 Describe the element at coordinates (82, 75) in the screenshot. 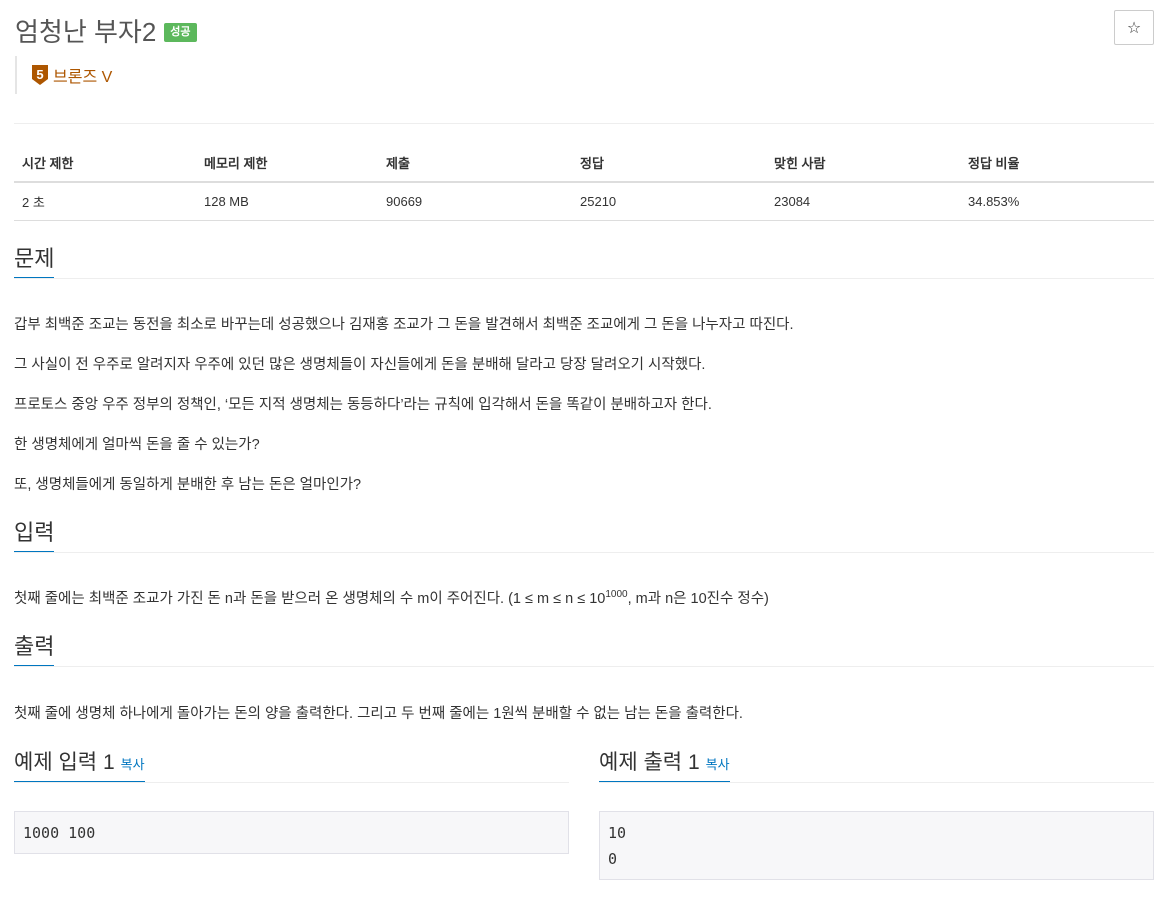

I see `tier-label: 브론즈 V` at that location.